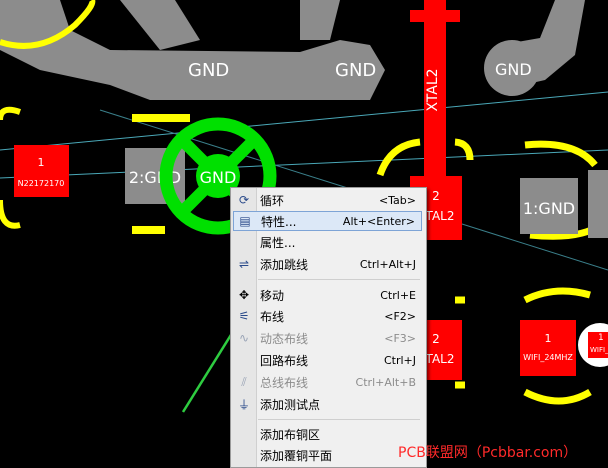 The width and height of the screenshot is (608, 468). What do you see at coordinates (400, 316) in the screenshot?
I see `menu-item-shortcut: <F2>` at bounding box center [400, 316].